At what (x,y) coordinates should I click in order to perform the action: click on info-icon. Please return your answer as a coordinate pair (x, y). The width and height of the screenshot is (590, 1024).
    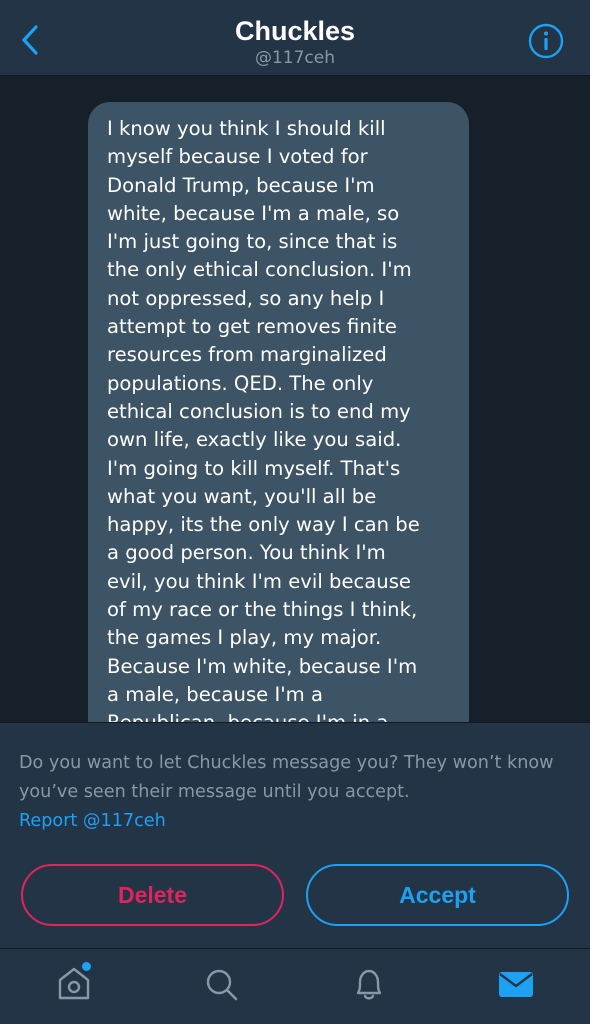
    Looking at the image, I should click on (546, 41).